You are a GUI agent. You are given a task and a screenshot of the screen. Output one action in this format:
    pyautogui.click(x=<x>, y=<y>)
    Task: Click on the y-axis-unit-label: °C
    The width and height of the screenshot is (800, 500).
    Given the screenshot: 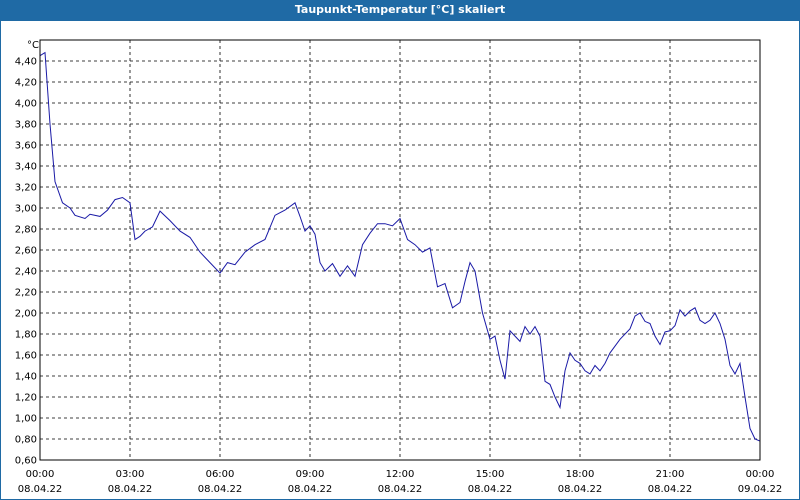 What is the action you would take?
    pyautogui.click(x=33, y=45)
    